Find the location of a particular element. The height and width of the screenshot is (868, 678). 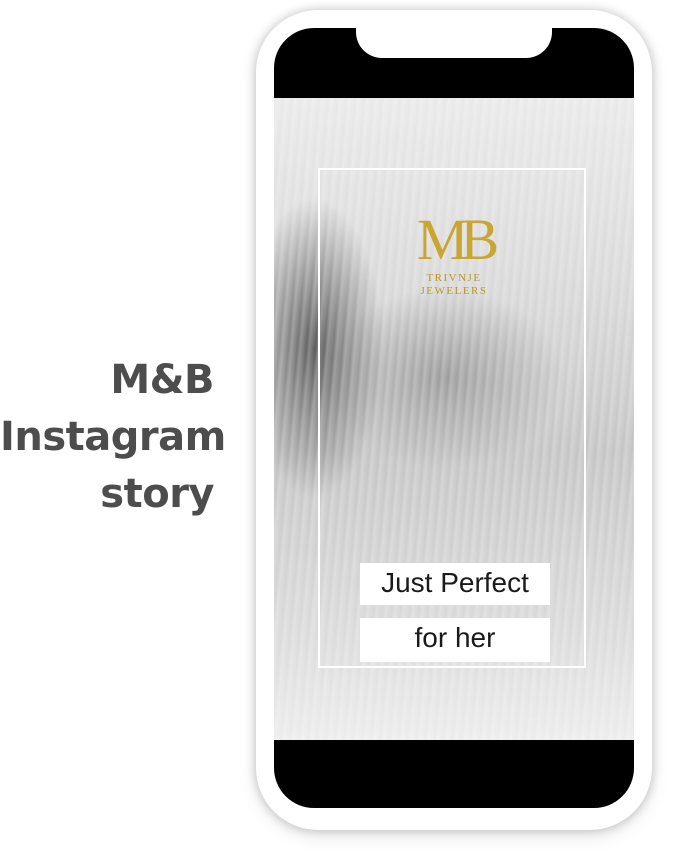

caption-line-2: Instagram is located at coordinates (113, 437).